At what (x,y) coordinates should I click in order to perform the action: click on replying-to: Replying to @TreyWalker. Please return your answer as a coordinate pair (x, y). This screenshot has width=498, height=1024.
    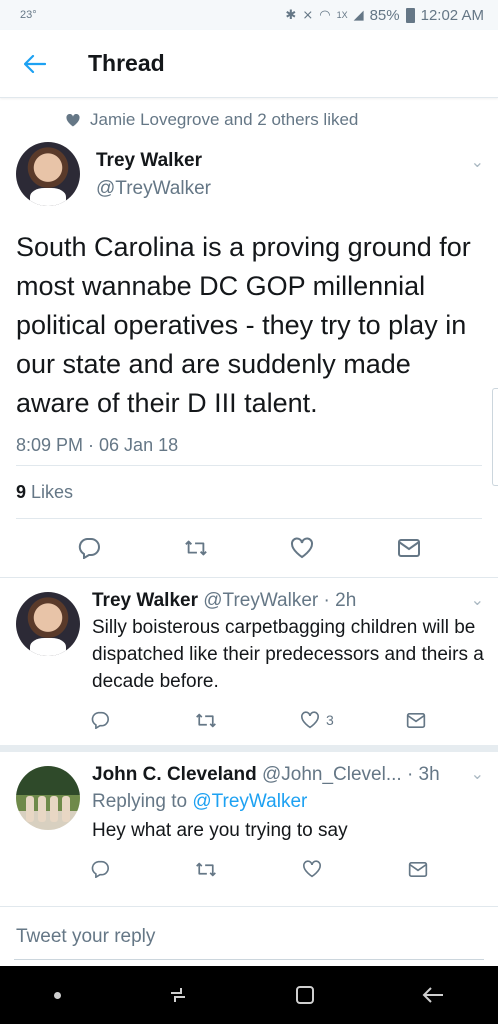
    Looking at the image, I should click on (295, 801).